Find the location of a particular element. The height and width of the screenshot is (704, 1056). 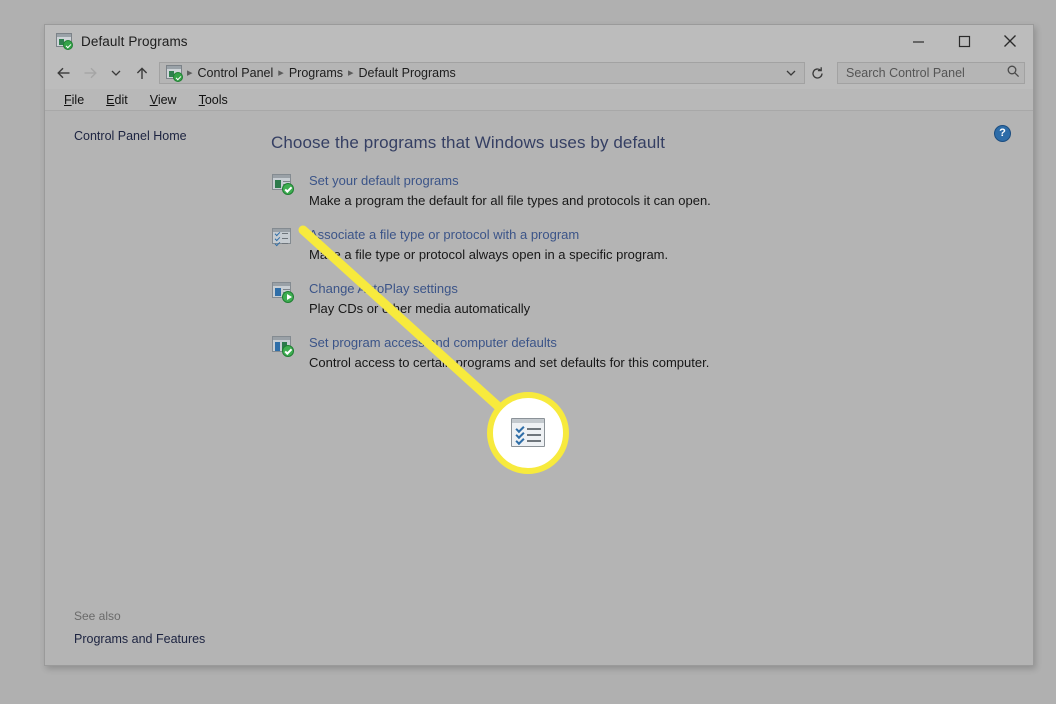

see-also-section: See also Programs and Features is located at coordinates (145, 627).